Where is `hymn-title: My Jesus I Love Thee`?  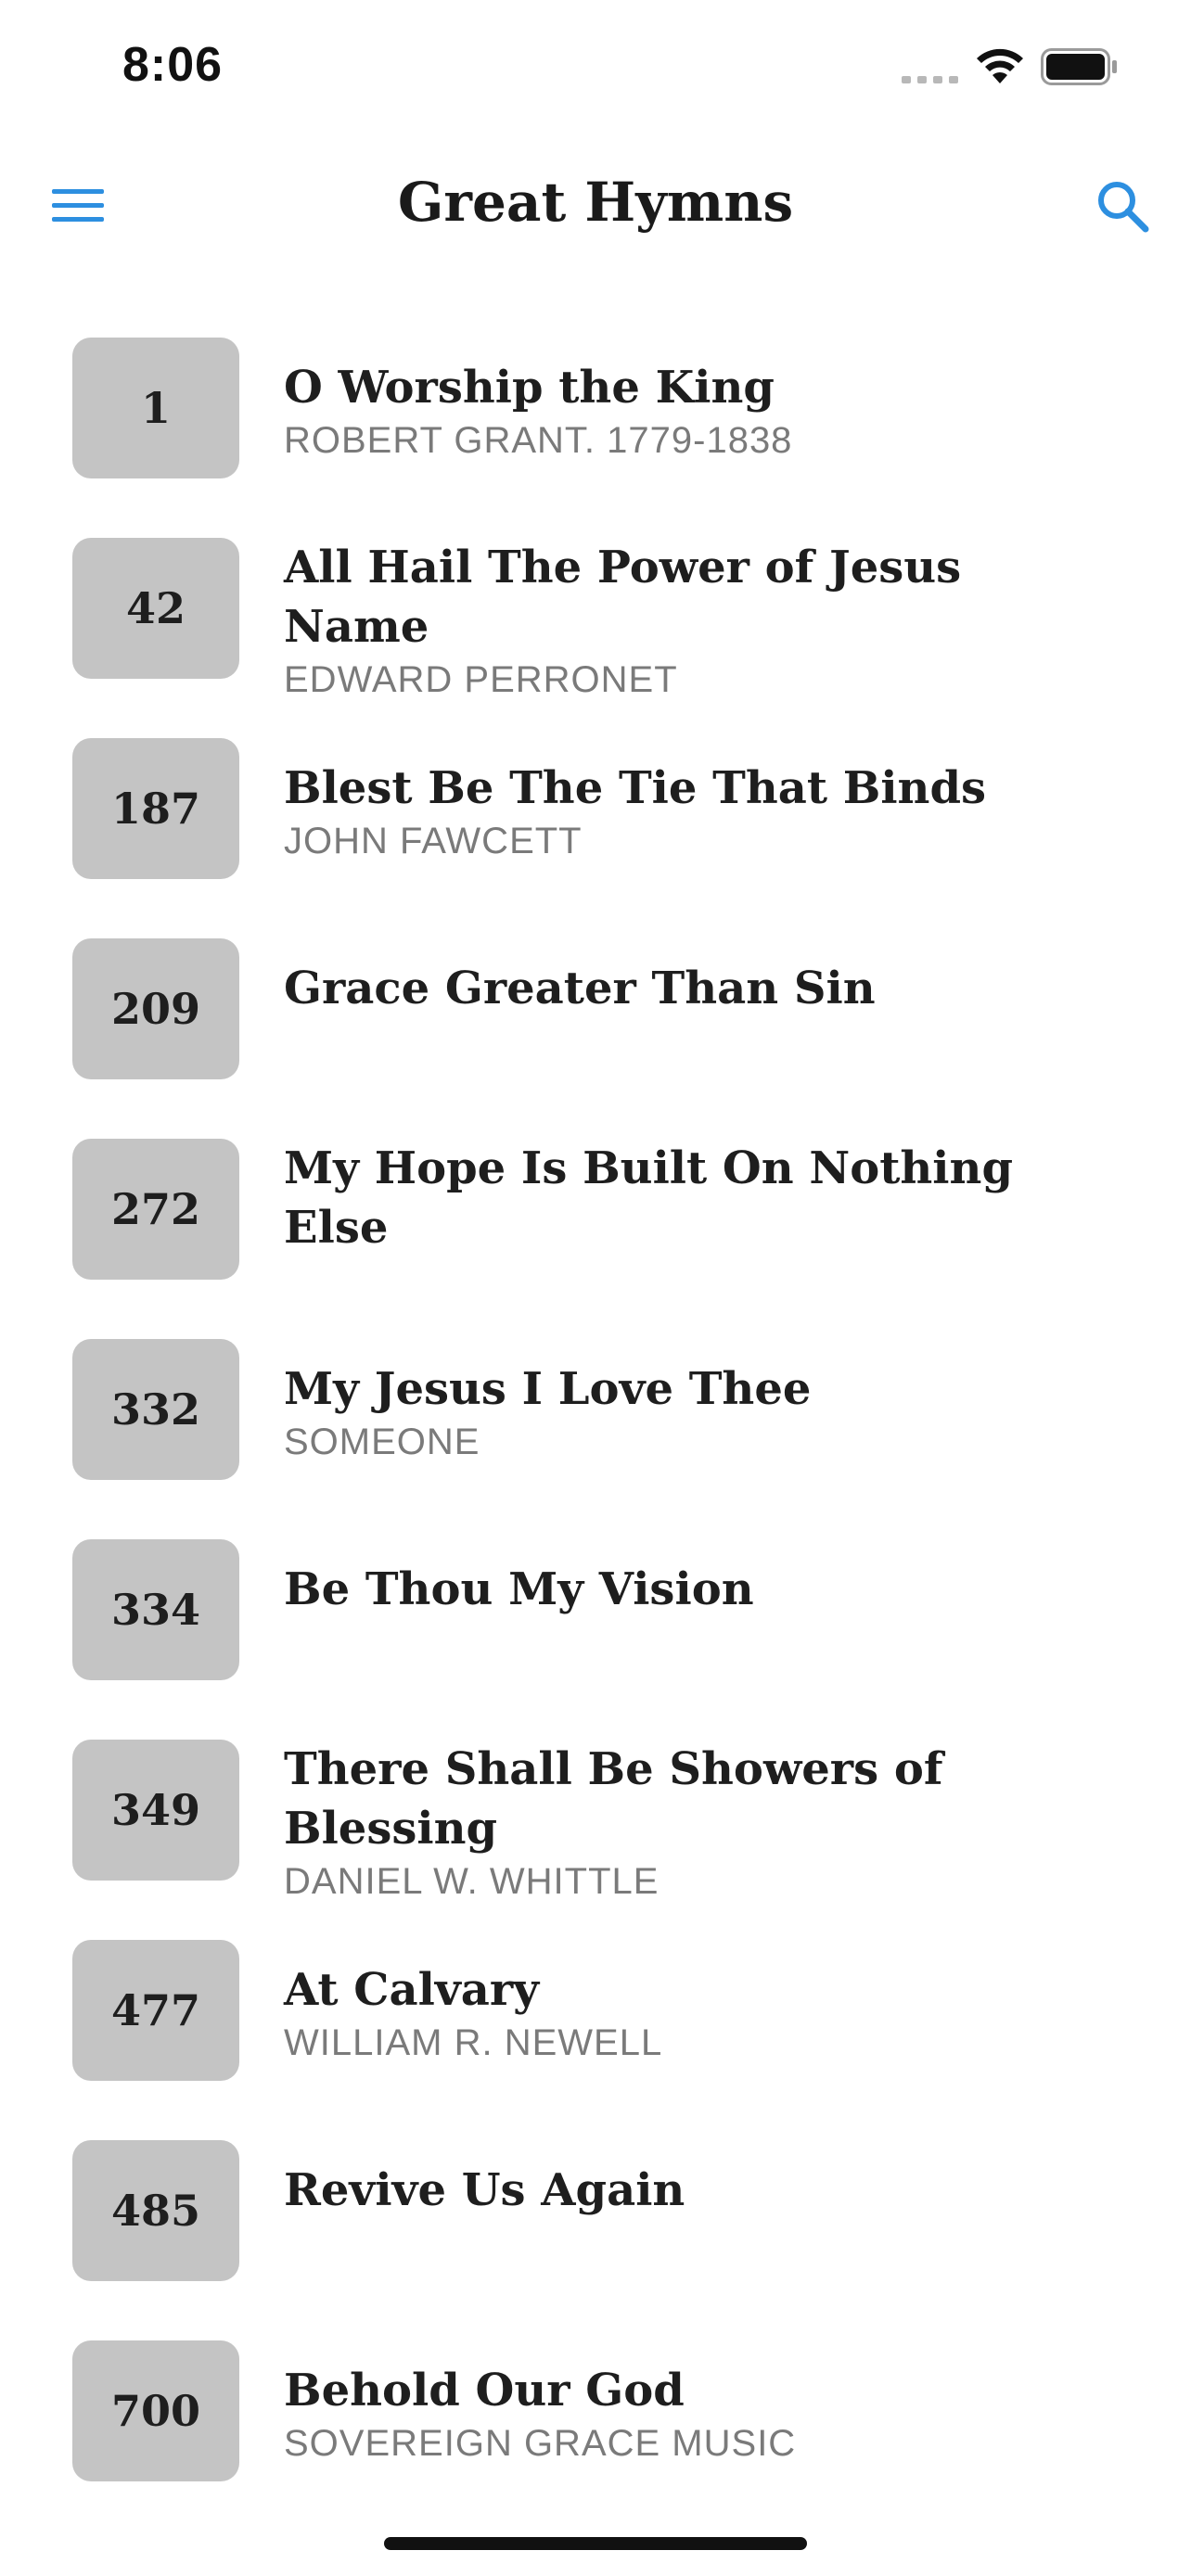 hymn-title: My Jesus I Love Thee is located at coordinates (548, 1389).